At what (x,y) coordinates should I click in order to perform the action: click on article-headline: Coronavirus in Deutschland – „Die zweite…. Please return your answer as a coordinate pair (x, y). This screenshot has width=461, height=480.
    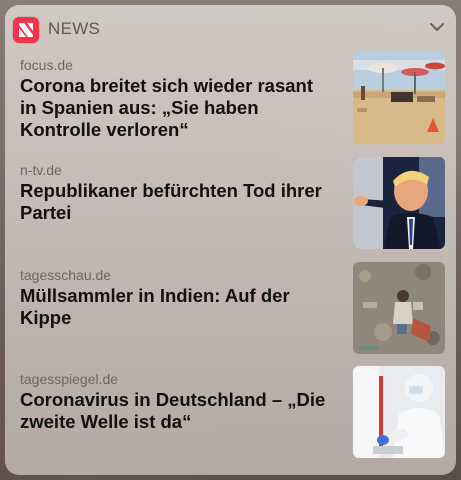
    Looking at the image, I should click on (175, 411).